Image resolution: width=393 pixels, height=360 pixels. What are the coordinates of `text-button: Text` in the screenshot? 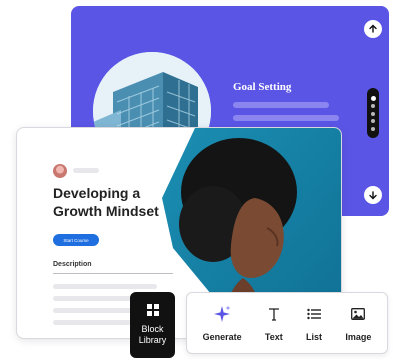 It's located at (274, 323).